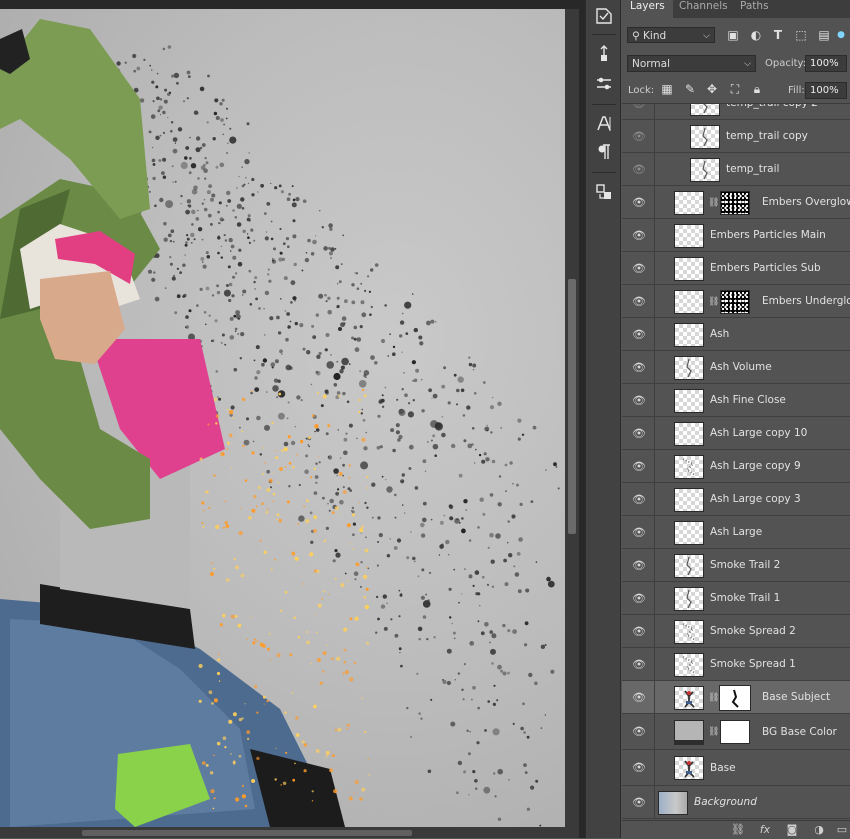 This screenshot has height=839, width=850. What do you see at coordinates (736, 802) in the screenshot?
I see `layer-row: 👁︎ Background` at bounding box center [736, 802].